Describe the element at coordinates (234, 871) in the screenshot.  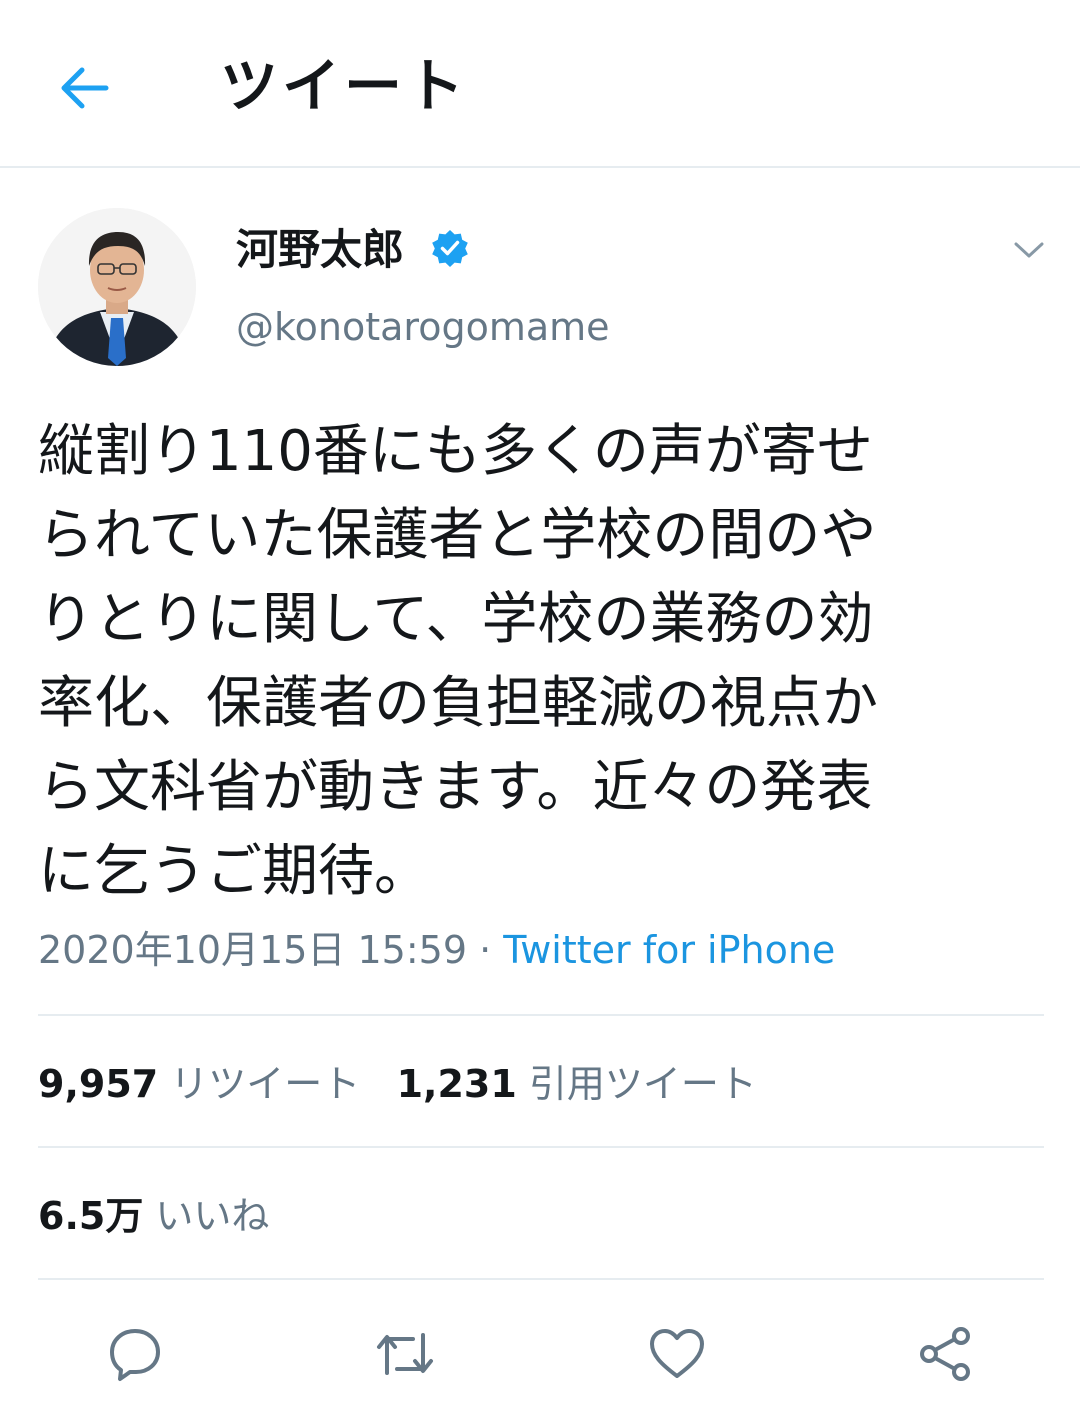
I see `tweet-text-line: に乞うご期待。` at that location.